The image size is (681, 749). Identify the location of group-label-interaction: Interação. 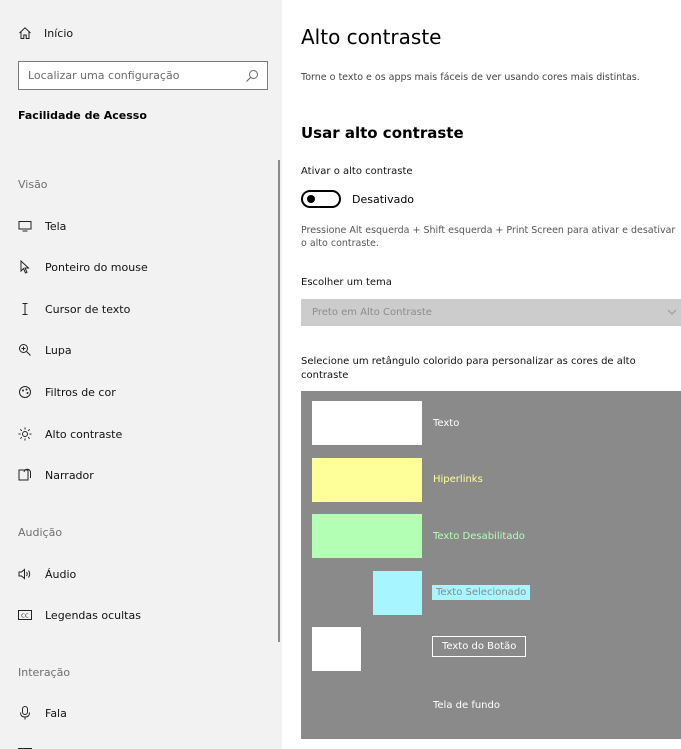
(44, 672).